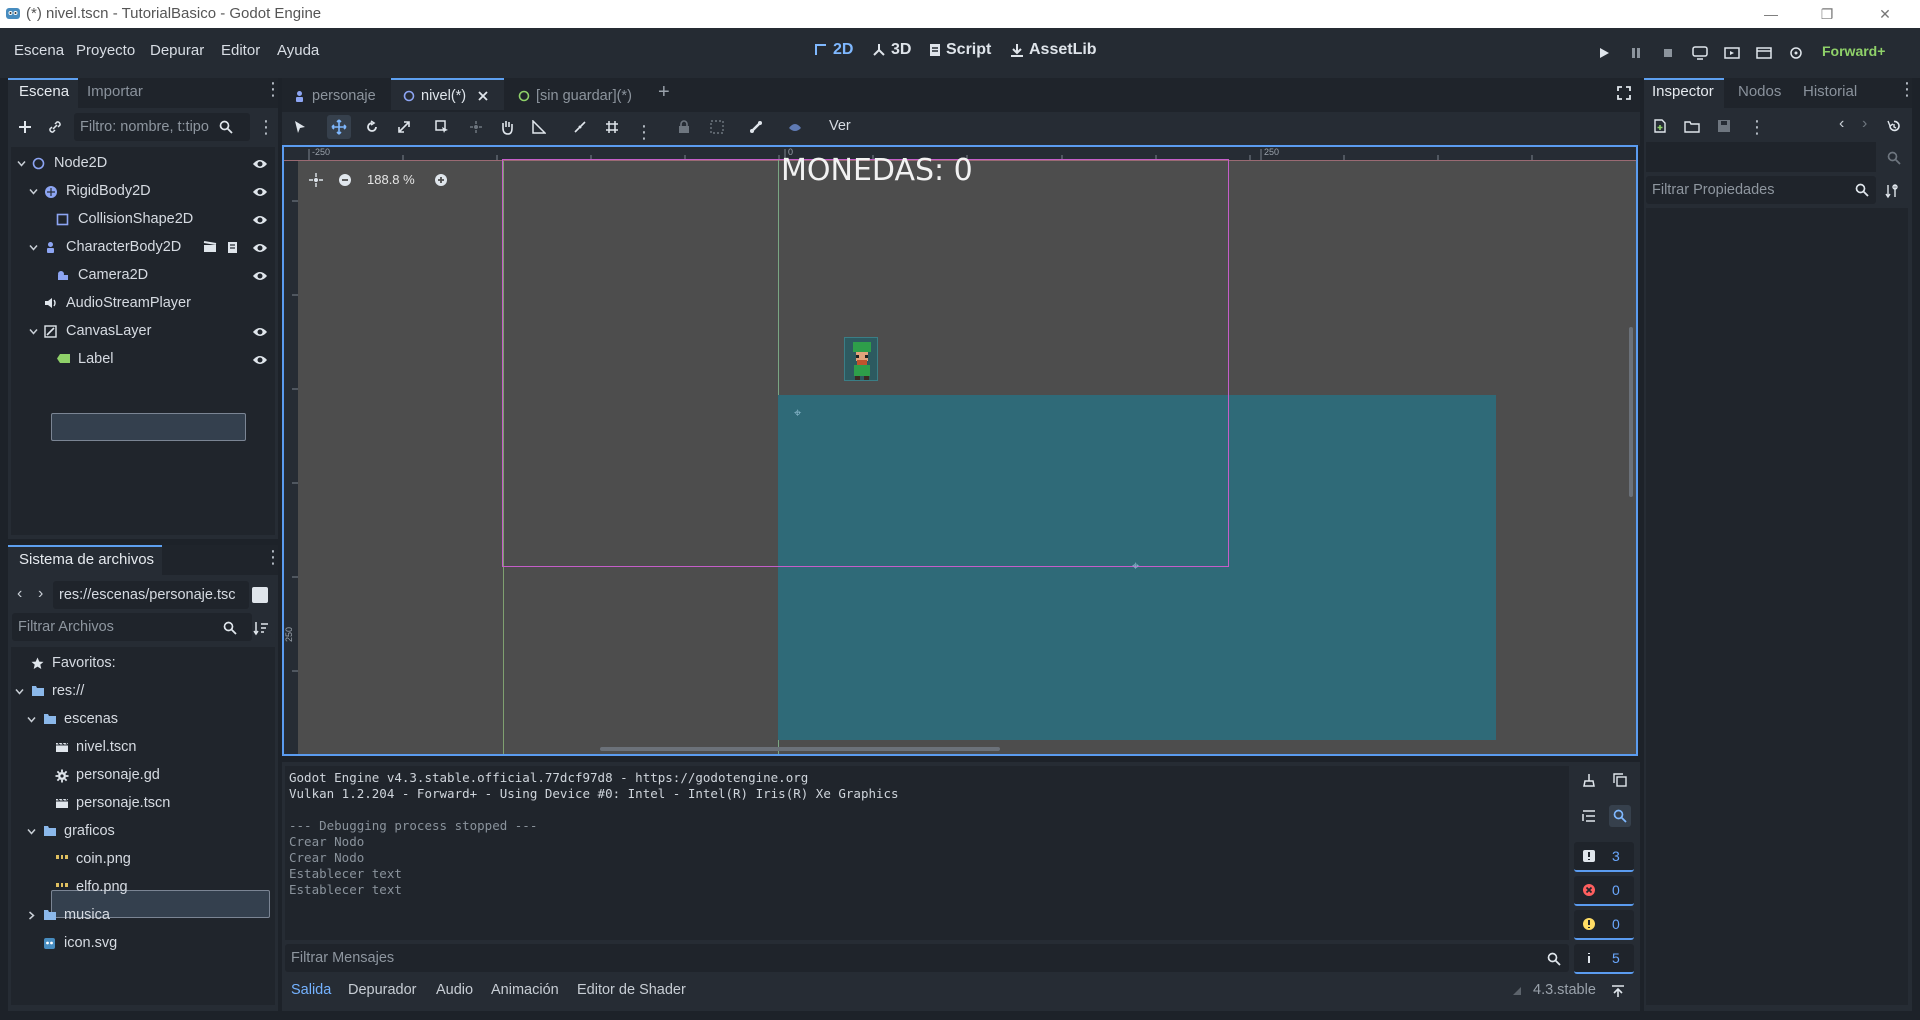 This screenshot has height=1020, width=1920. Describe the element at coordinates (141, 664) in the screenshot. I see `file-item: Favoritos:` at that location.